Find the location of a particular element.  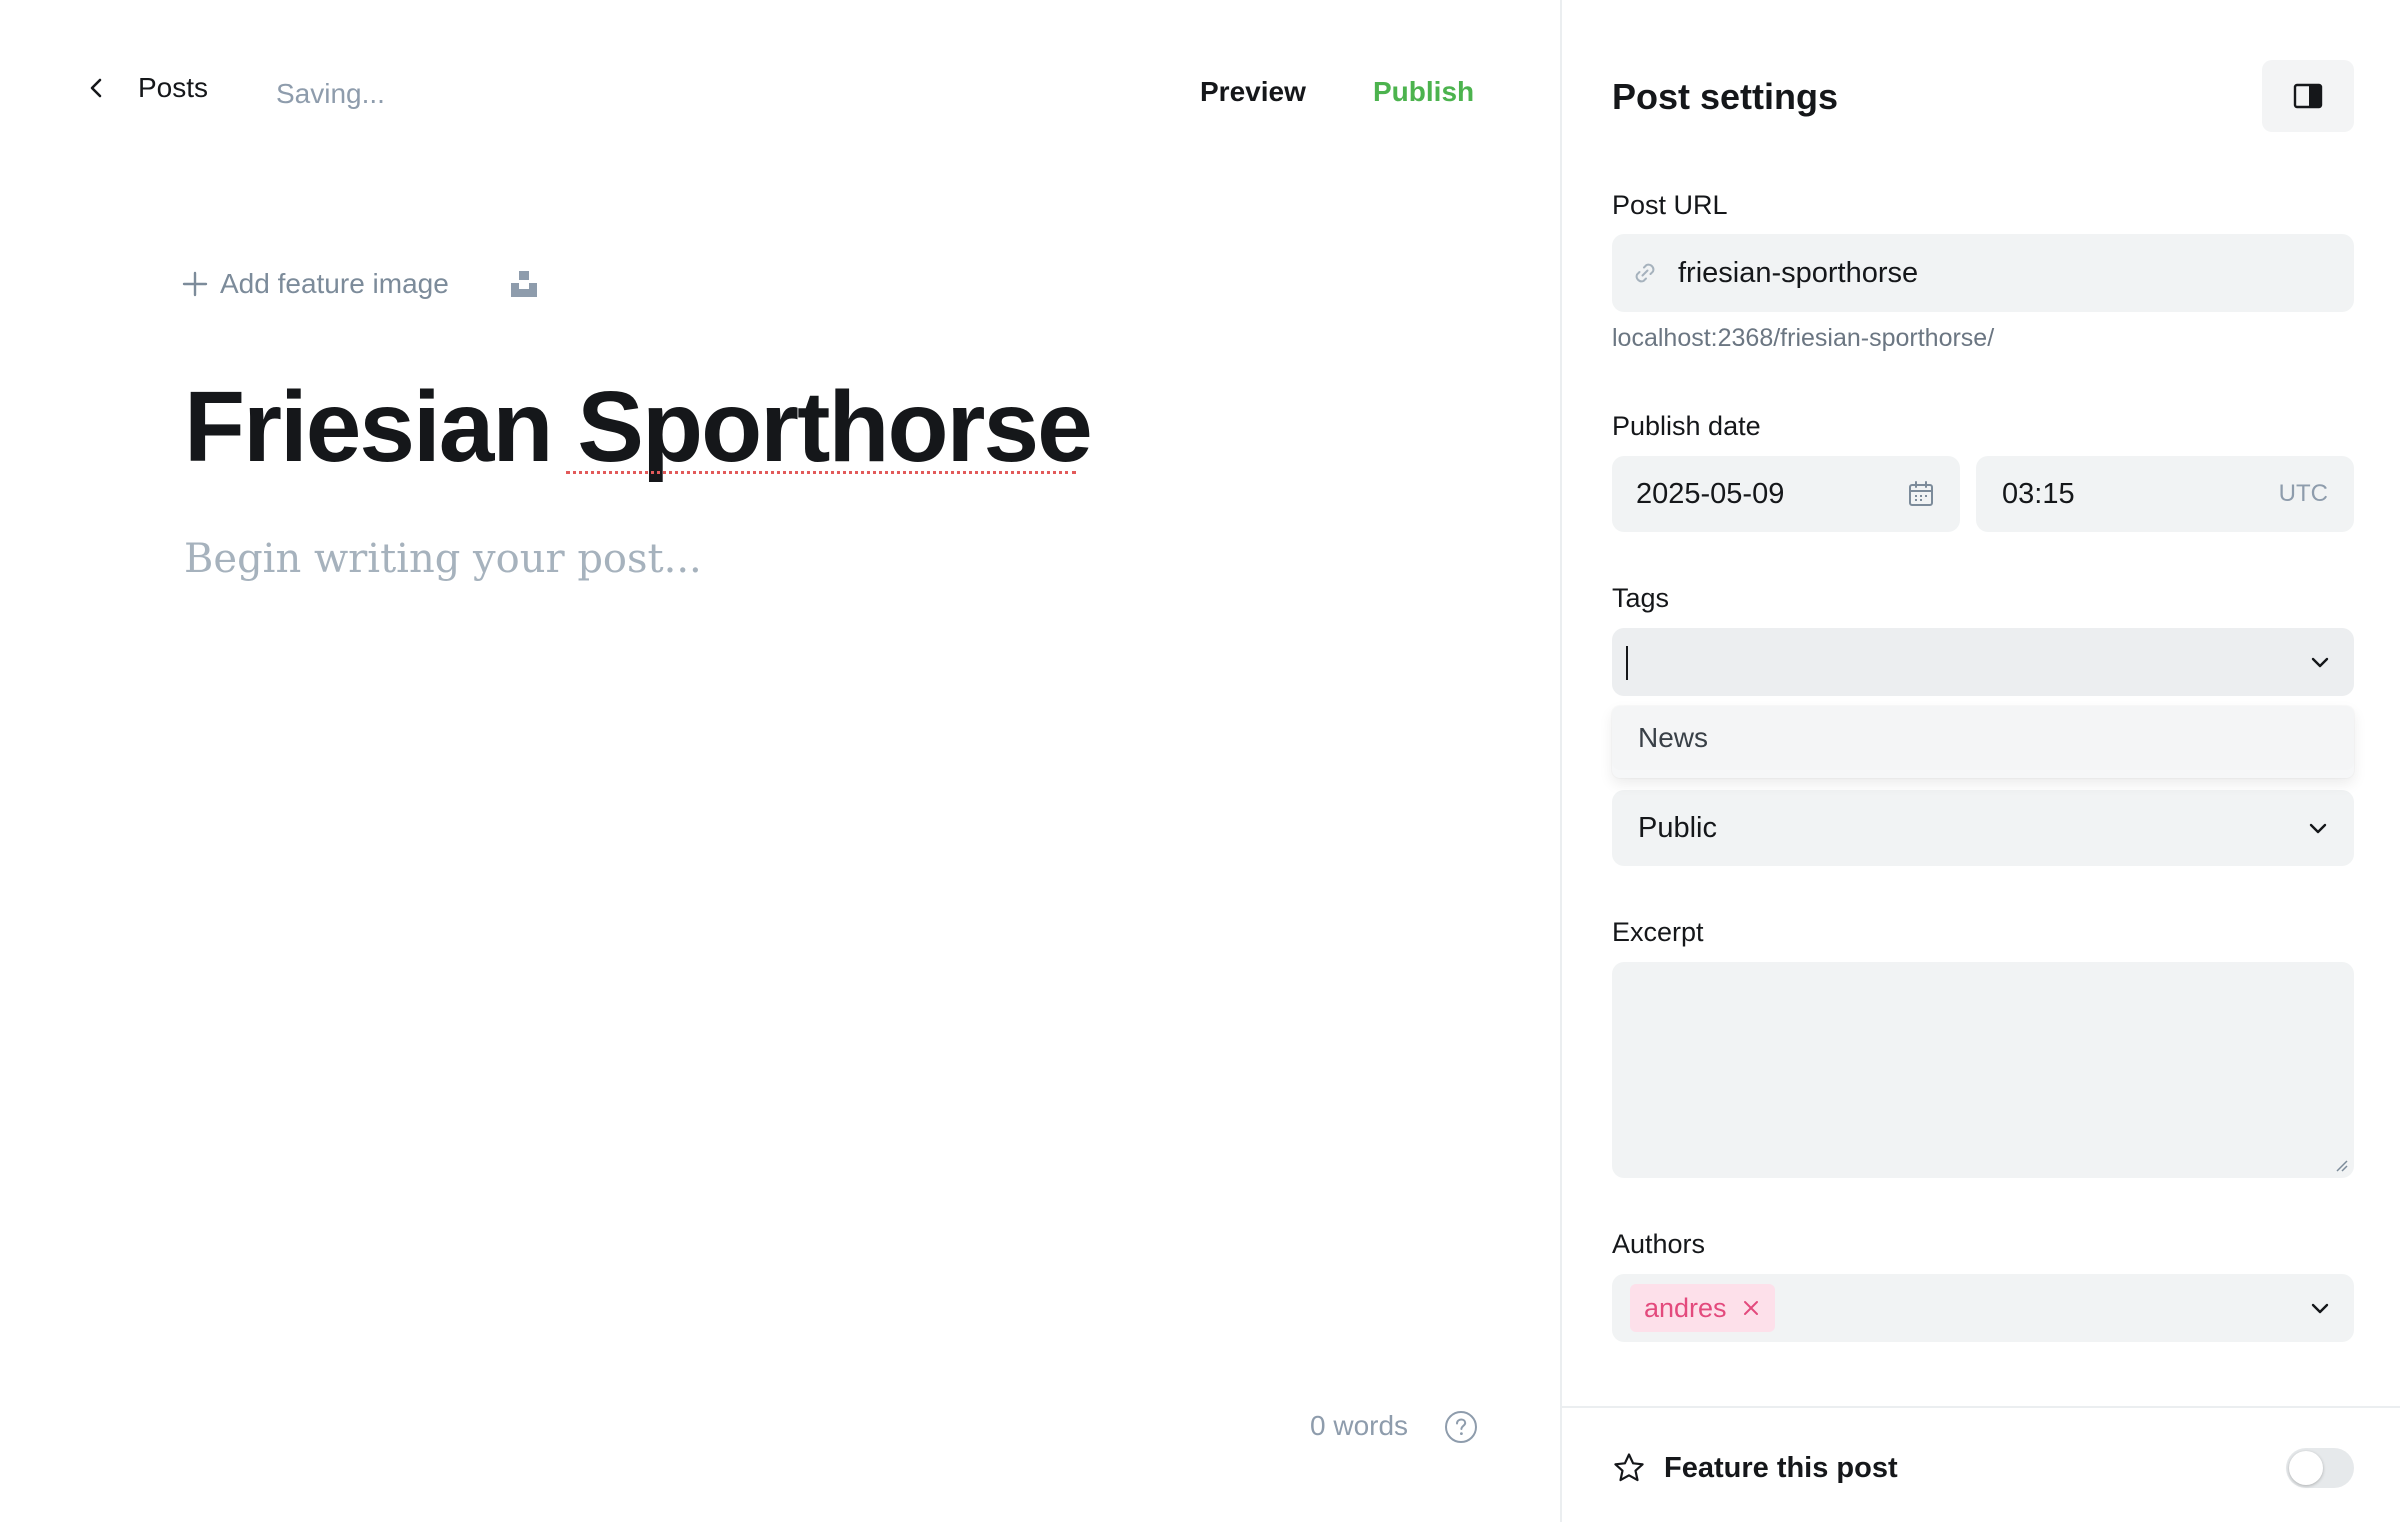

tags-label: Tags is located at coordinates (1641, 598).